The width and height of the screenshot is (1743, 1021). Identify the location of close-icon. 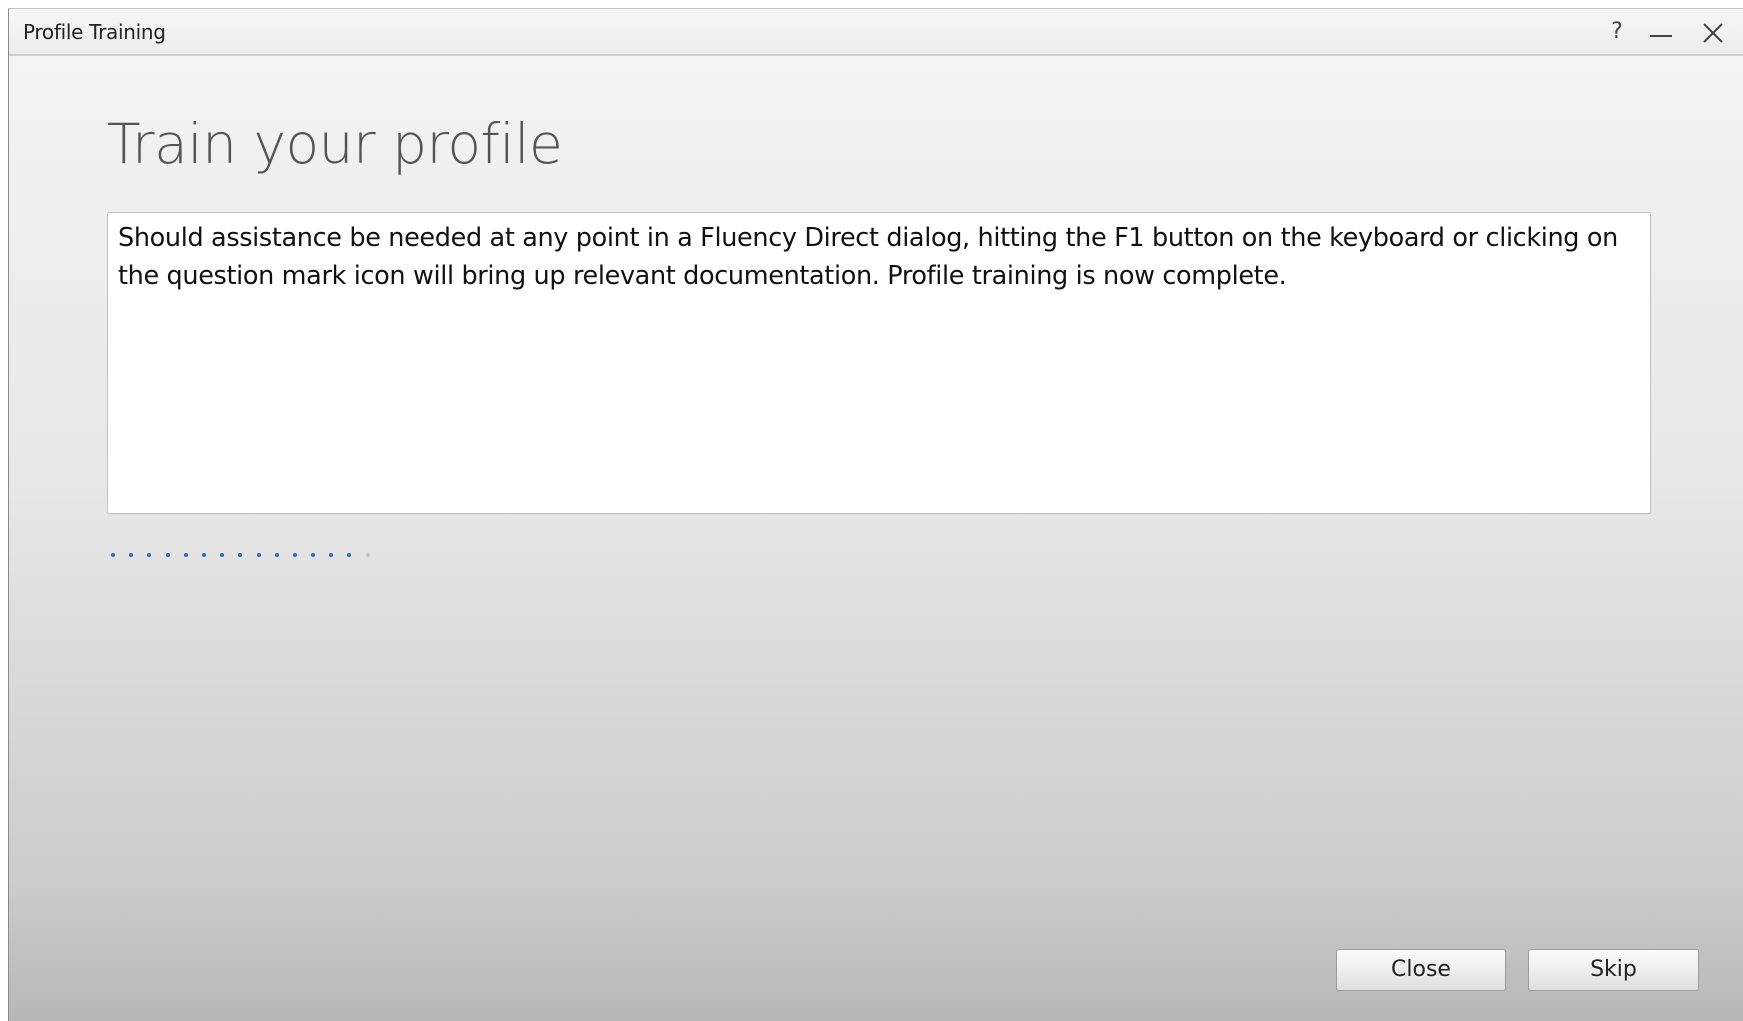
(1713, 33).